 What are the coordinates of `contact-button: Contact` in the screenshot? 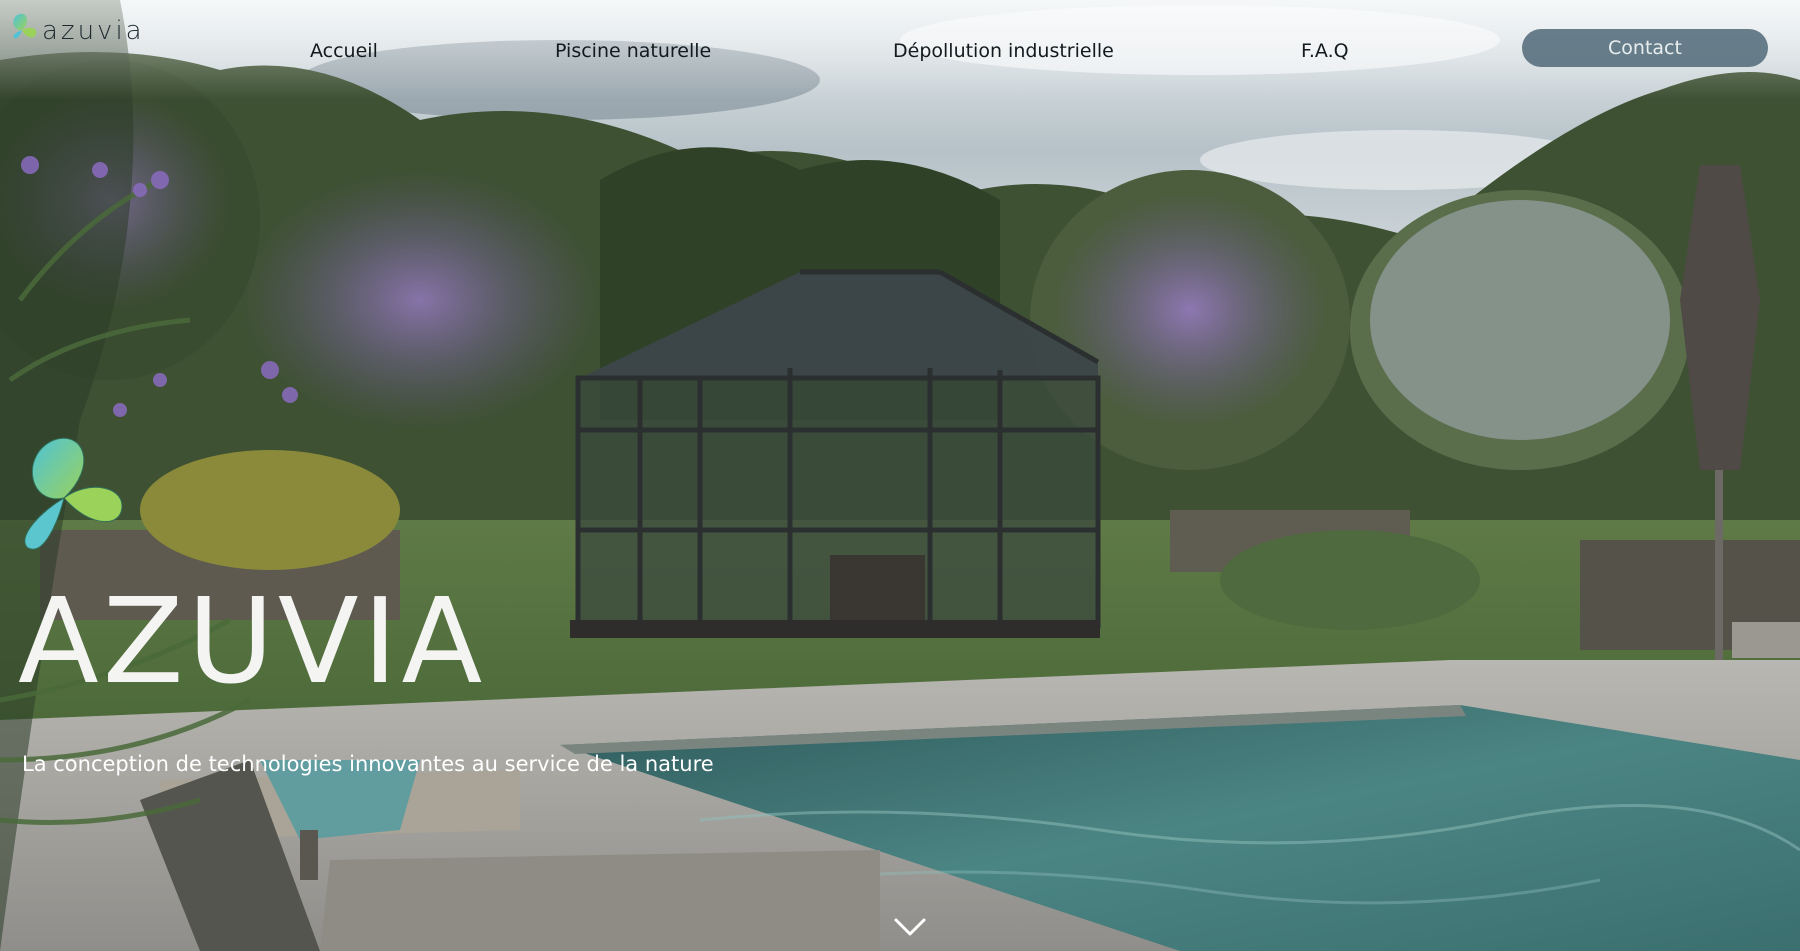 It's located at (1645, 48).